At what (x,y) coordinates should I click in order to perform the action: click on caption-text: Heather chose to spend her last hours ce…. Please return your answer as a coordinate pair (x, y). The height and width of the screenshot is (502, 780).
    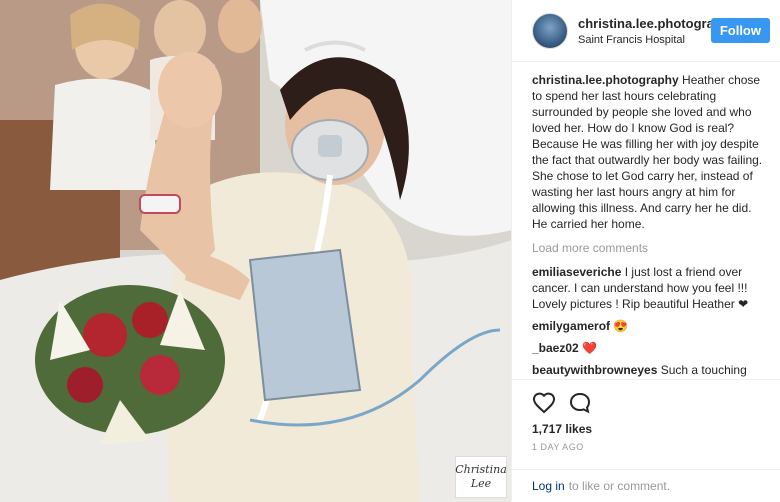
    Looking at the image, I should click on (647, 152).